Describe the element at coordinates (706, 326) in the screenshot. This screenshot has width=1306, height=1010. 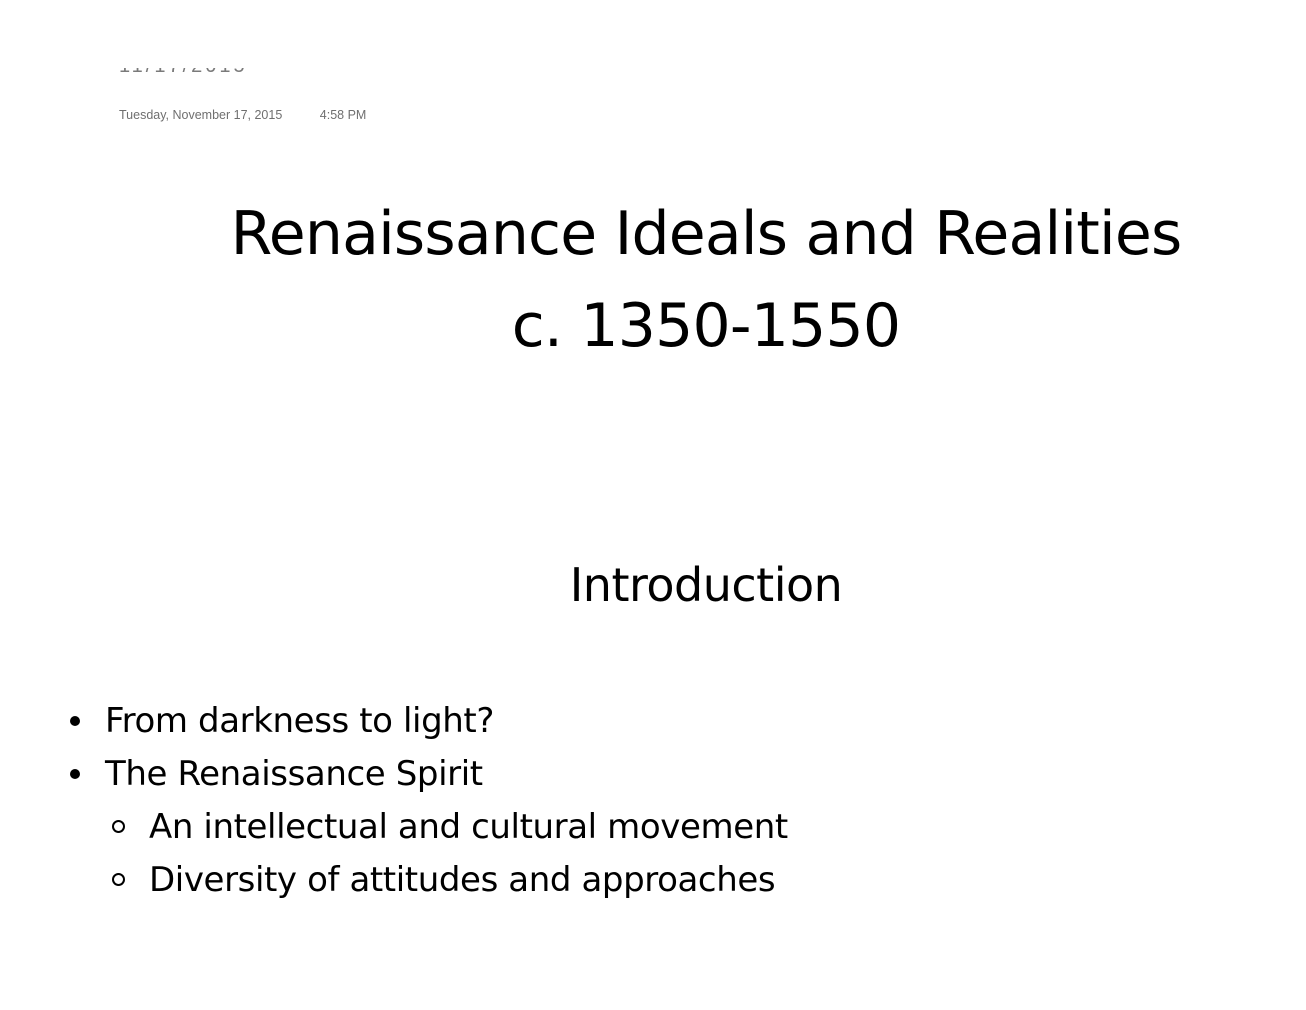
I see `slide-title-line-2: c. 1350-1550` at that location.